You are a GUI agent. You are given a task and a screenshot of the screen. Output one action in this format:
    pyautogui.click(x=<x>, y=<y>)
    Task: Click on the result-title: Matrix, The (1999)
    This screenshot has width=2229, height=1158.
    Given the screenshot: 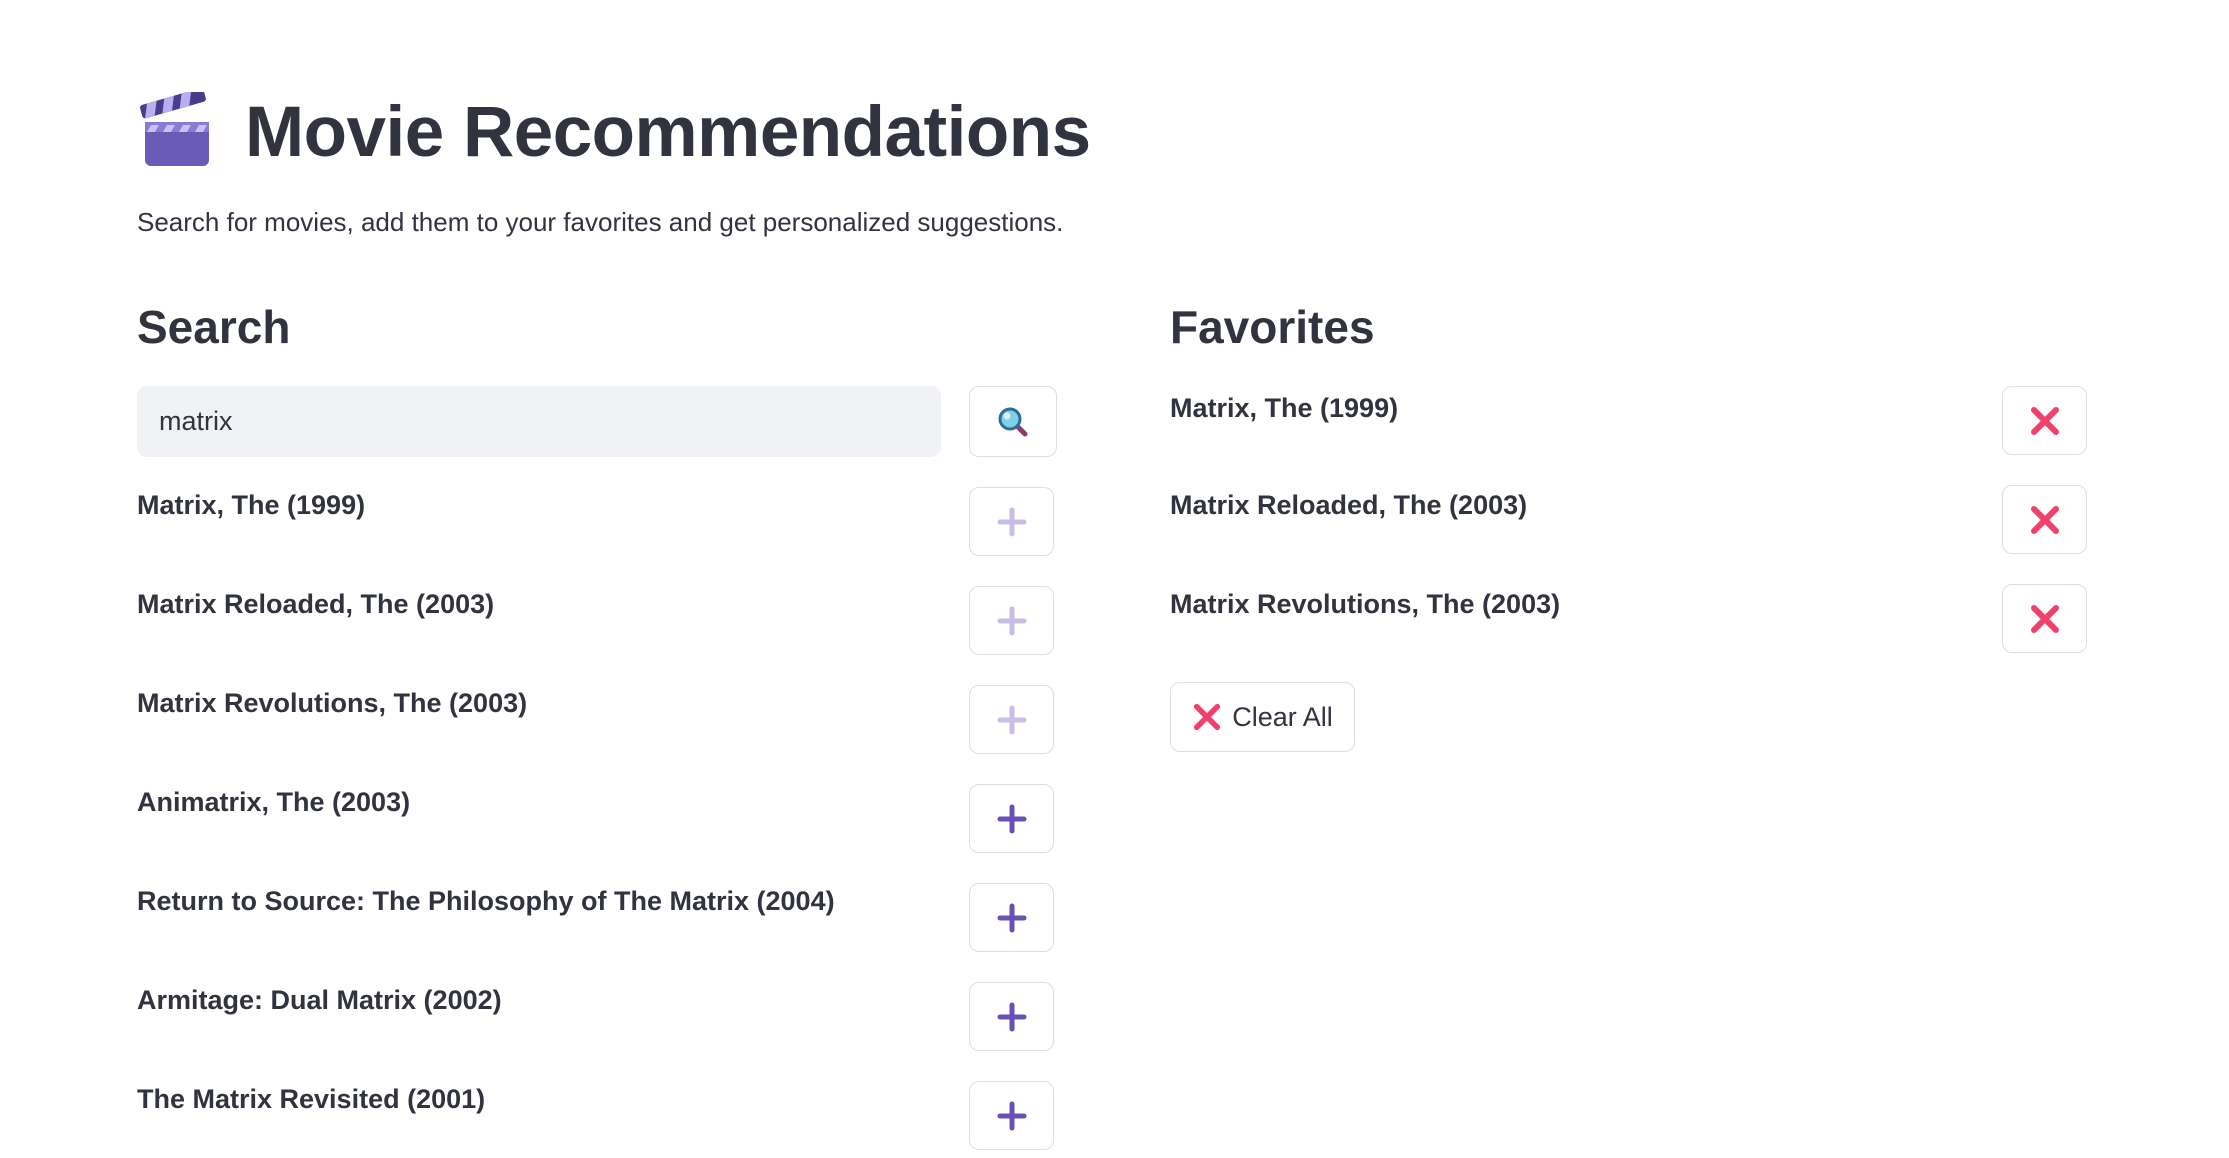 What is the action you would take?
    pyautogui.click(x=251, y=505)
    